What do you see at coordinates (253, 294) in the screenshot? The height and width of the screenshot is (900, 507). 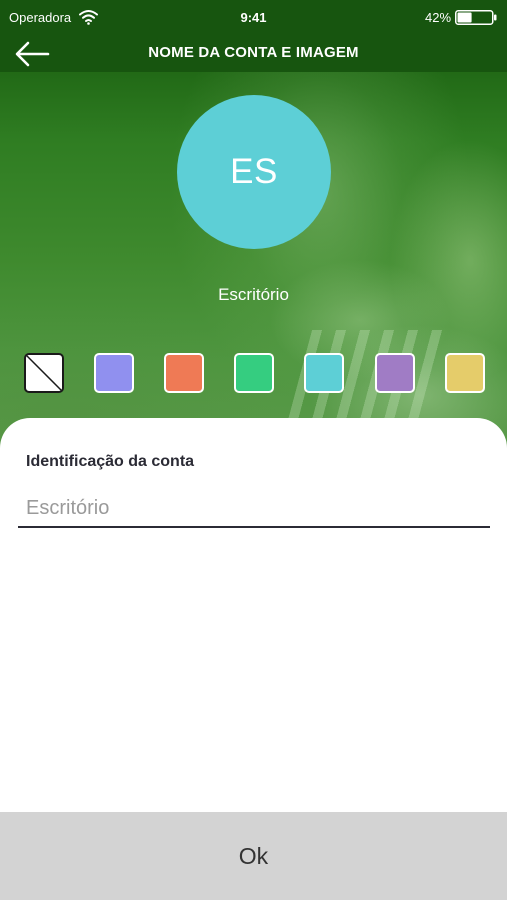 I see `account-name-display: Escritório` at bounding box center [253, 294].